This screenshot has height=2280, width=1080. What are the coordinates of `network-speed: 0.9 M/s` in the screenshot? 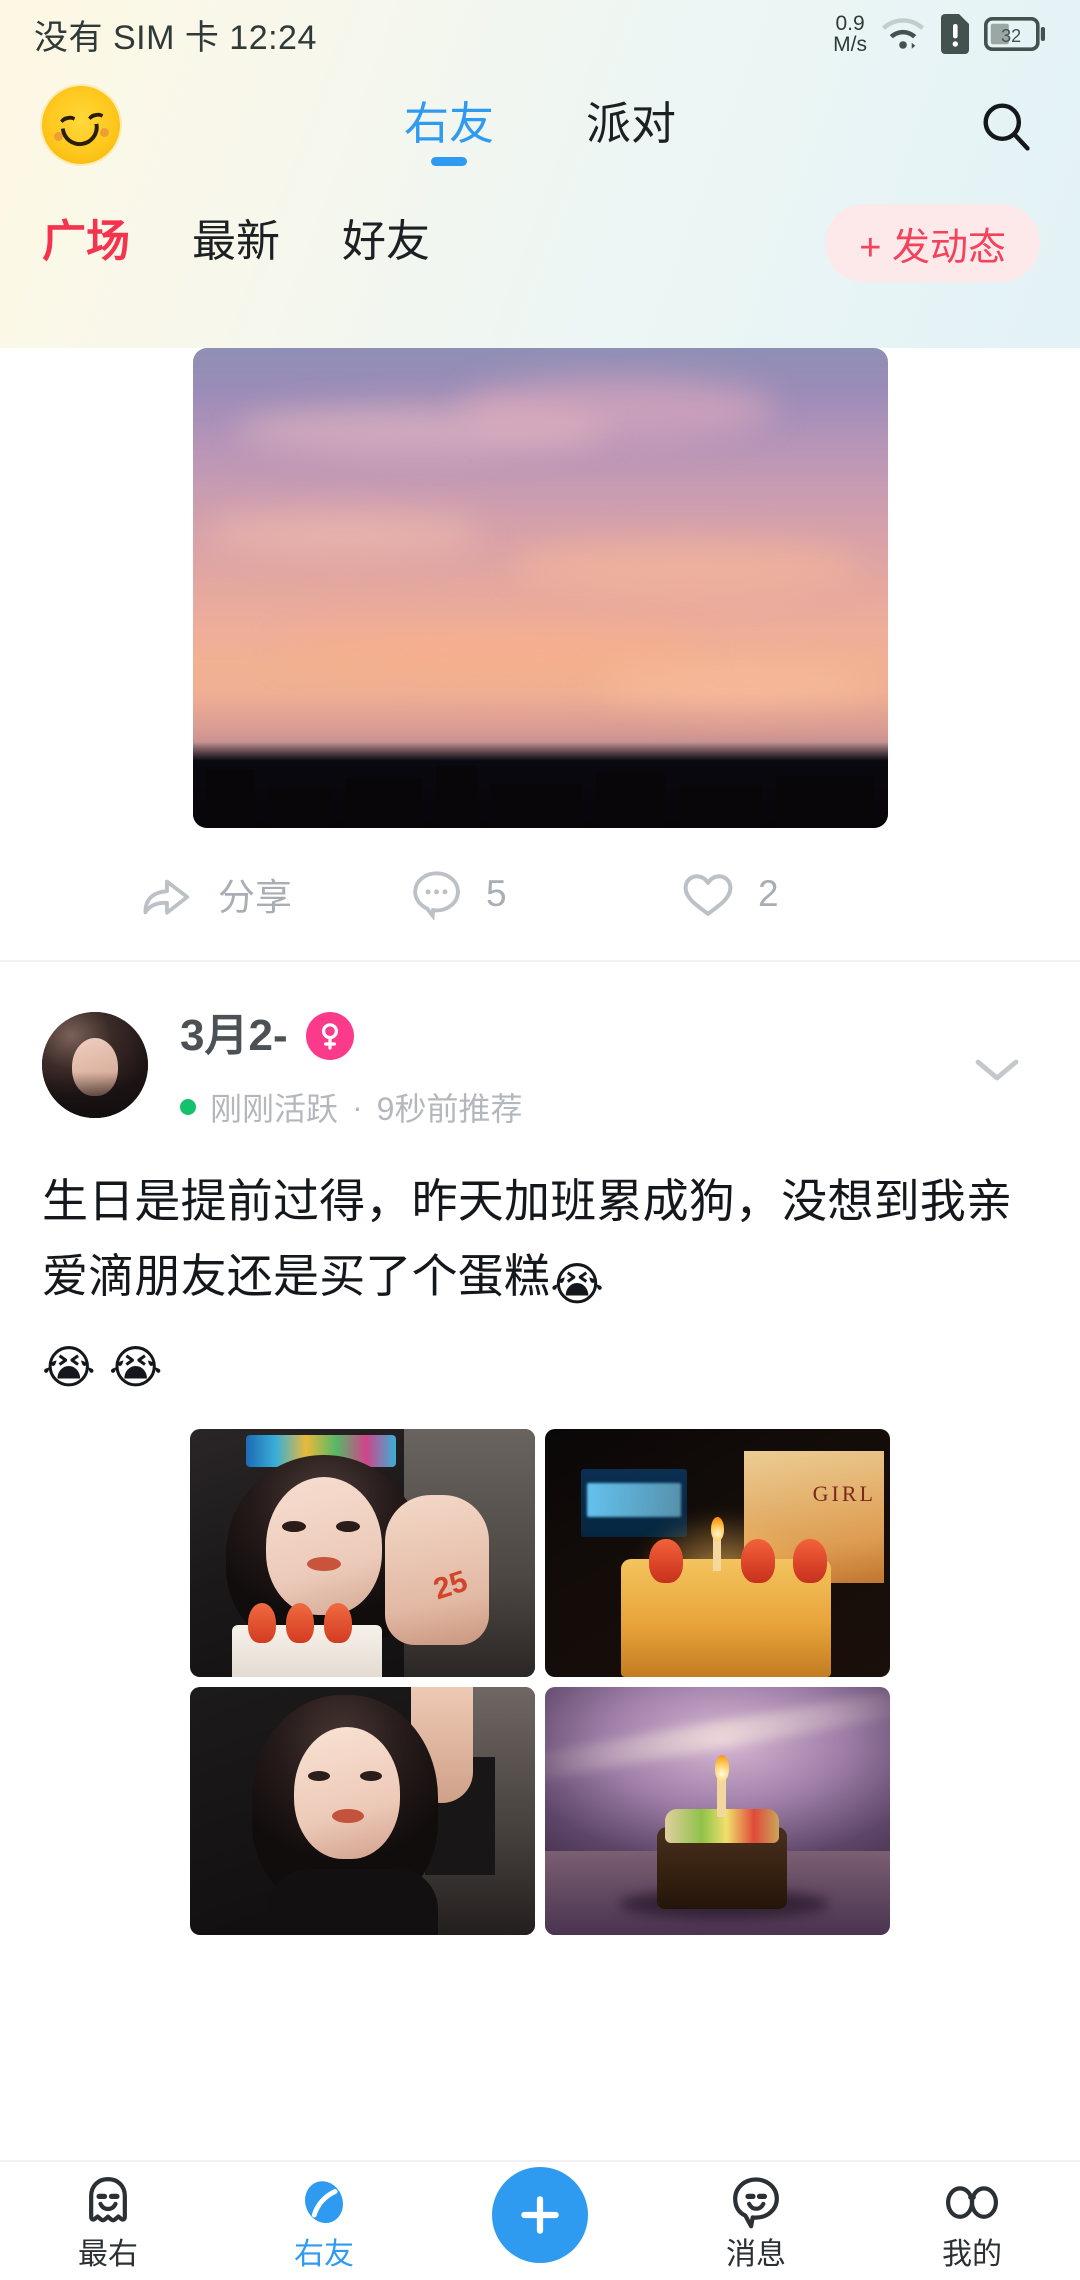 It's located at (850, 34).